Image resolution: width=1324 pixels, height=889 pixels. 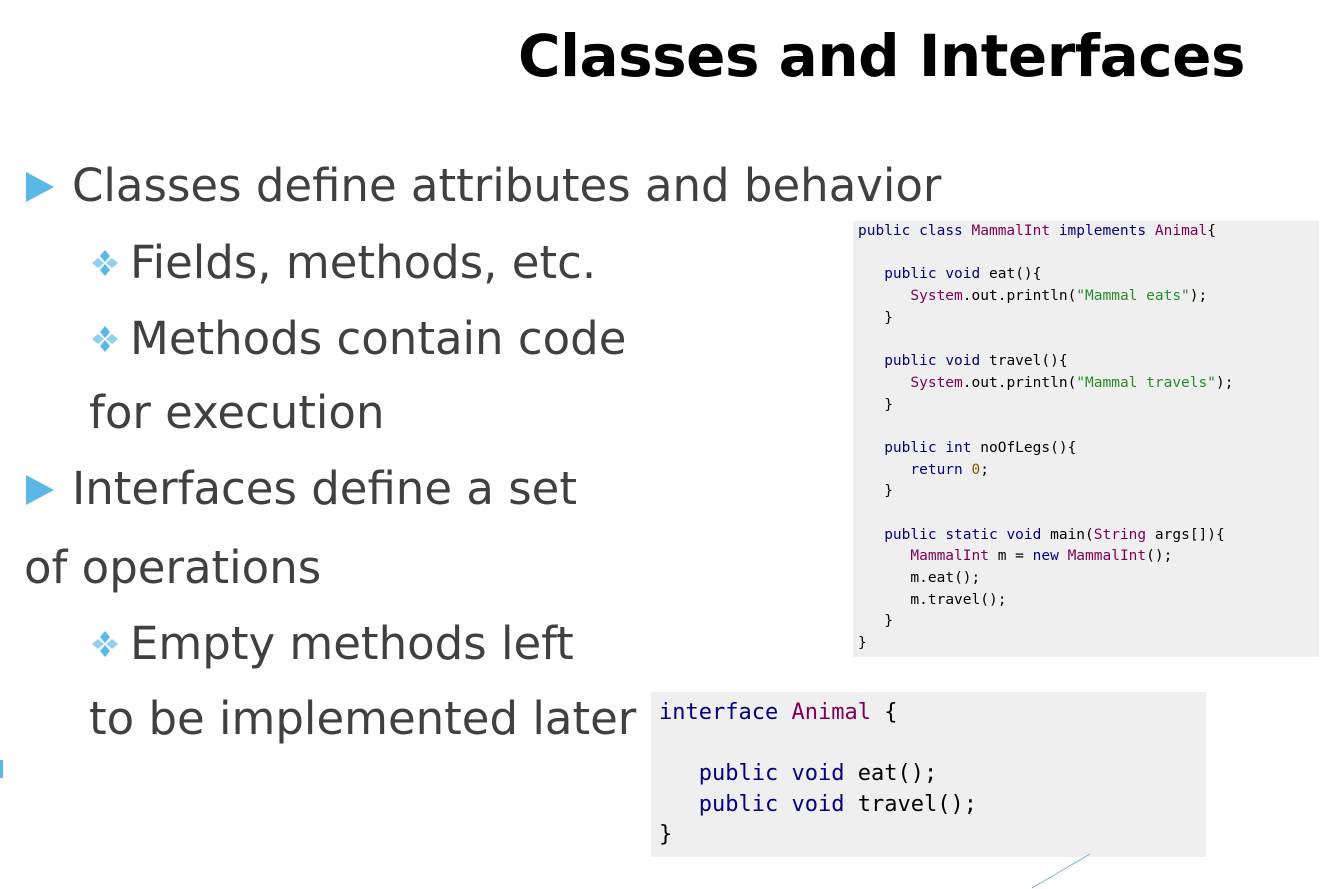 I want to click on code-class-line: public void travel(){, so click(x=976, y=361).